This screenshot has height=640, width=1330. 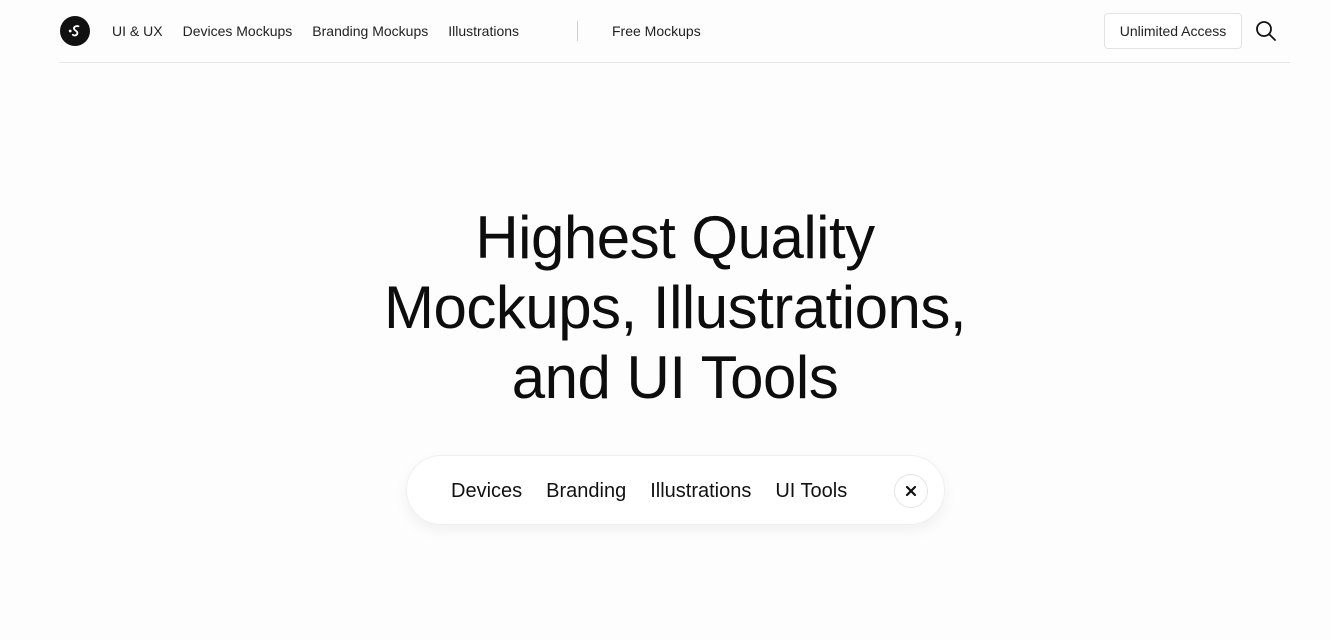 What do you see at coordinates (700, 491) in the screenshot?
I see `filter-illustrations: Illustrations` at bounding box center [700, 491].